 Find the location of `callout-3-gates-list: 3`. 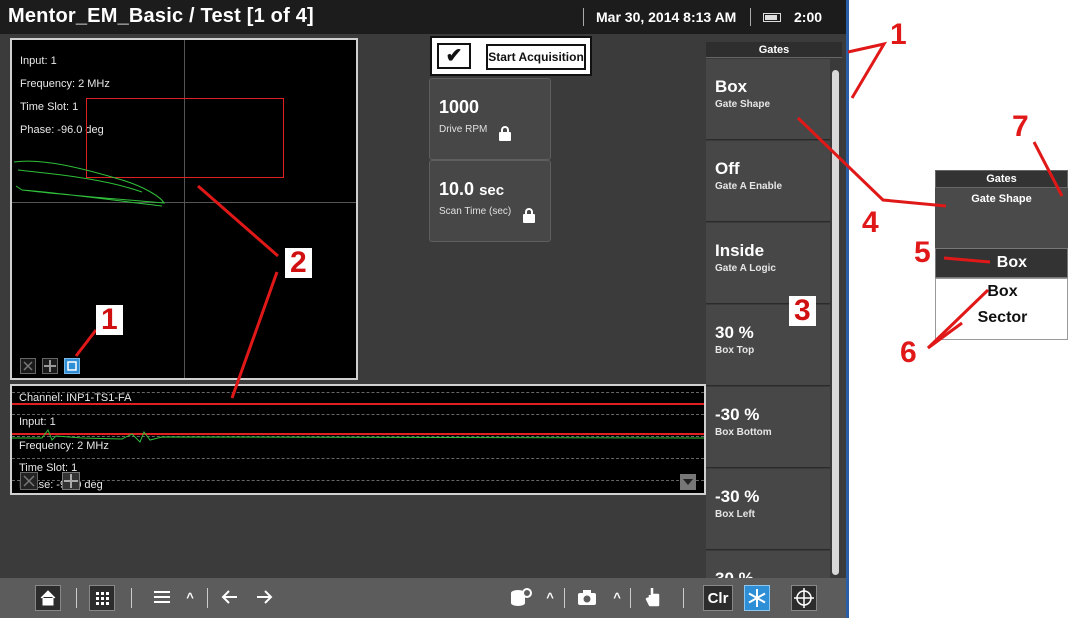

callout-3-gates-list: 3 is located at coordinates (802, 311).